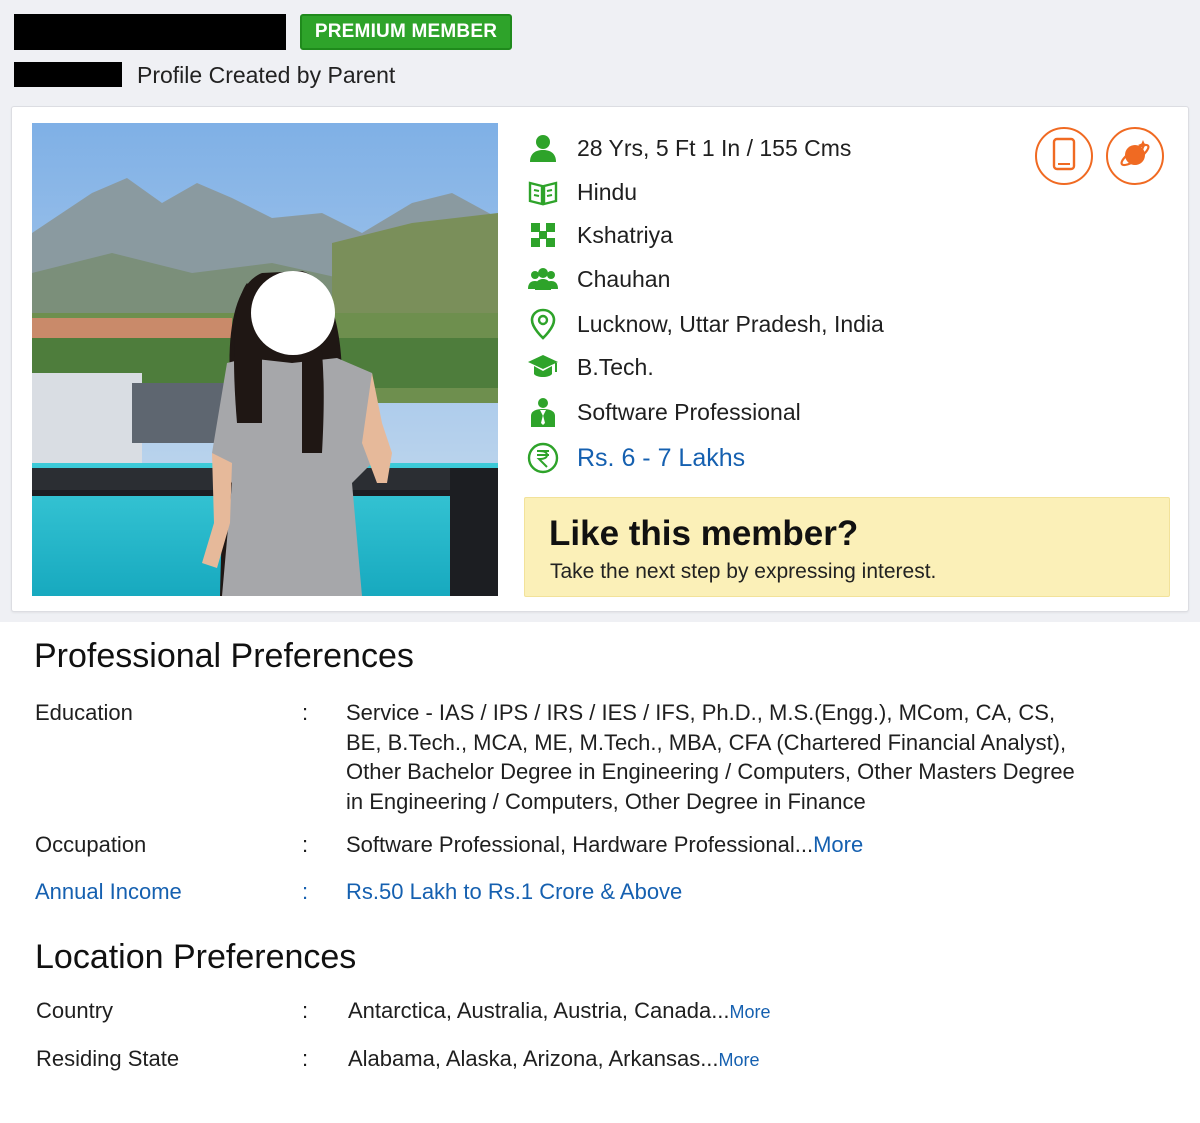  What do you see at coordinates (108, 891) in the screenshot?
I see `annual-income-label: Annual Income` at bounding box center [108, 891].